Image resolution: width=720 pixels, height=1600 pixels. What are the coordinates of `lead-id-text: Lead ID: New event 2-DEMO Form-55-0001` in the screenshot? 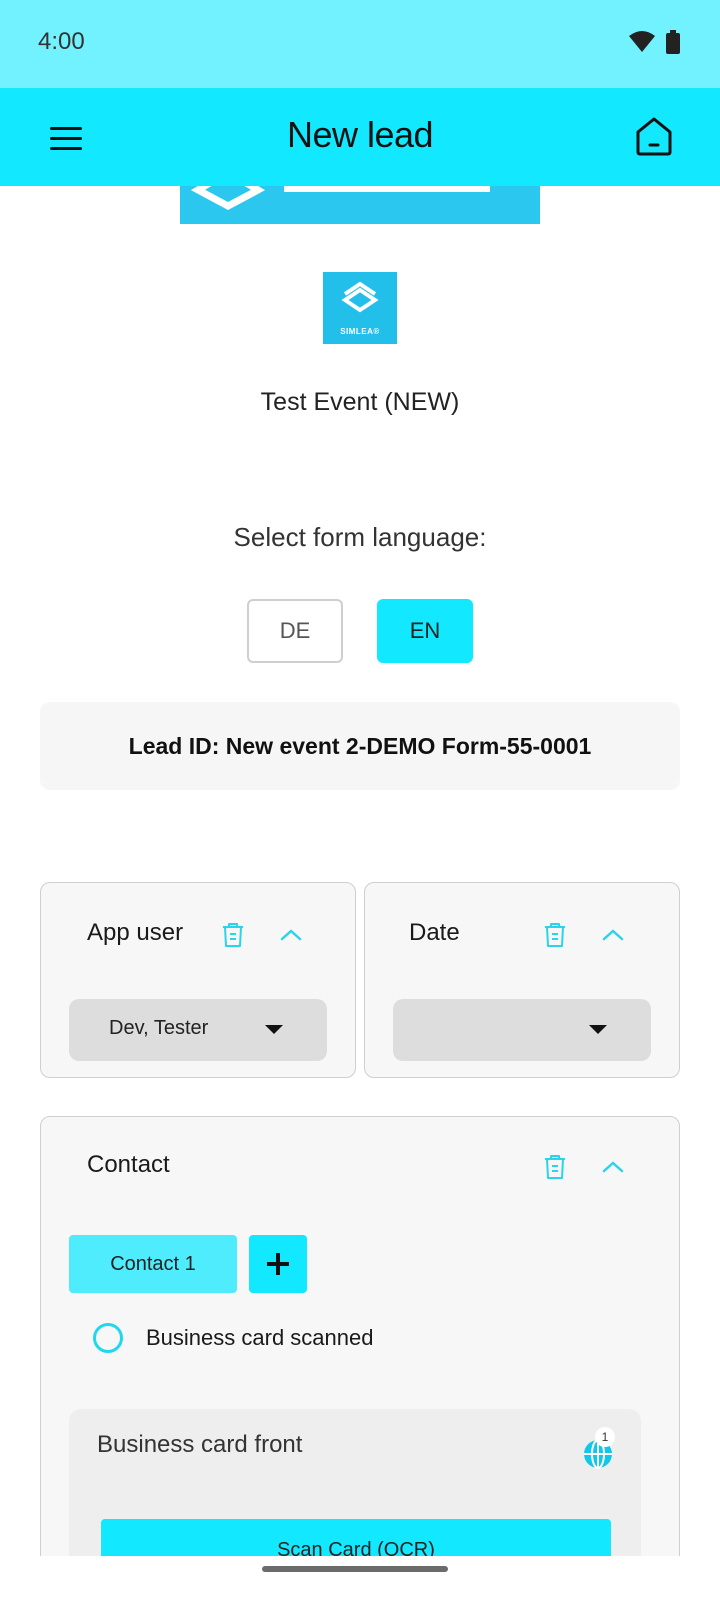 It's located at (360, 745).